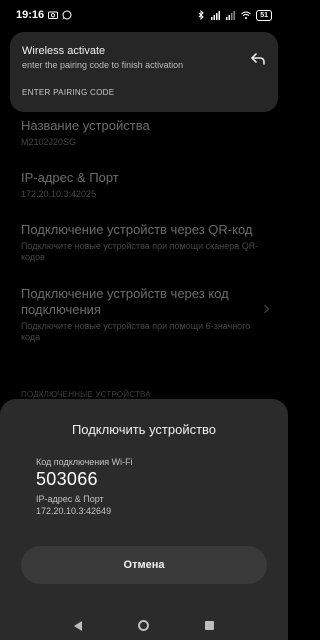 The width and height of the screenshot is (320, 640). I want to click on home-icon, so click(143, 625).